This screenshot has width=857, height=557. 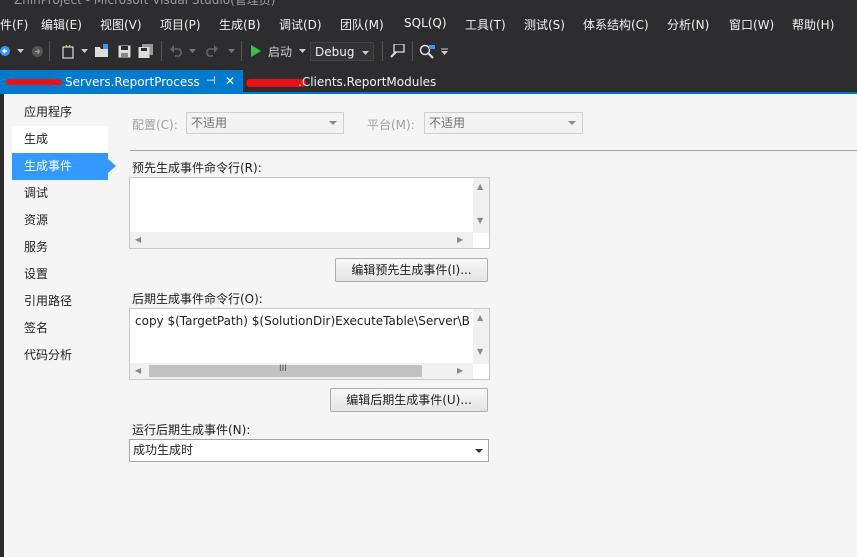 I want to click on scroll-thumb: III, so click(x=285, y=370).